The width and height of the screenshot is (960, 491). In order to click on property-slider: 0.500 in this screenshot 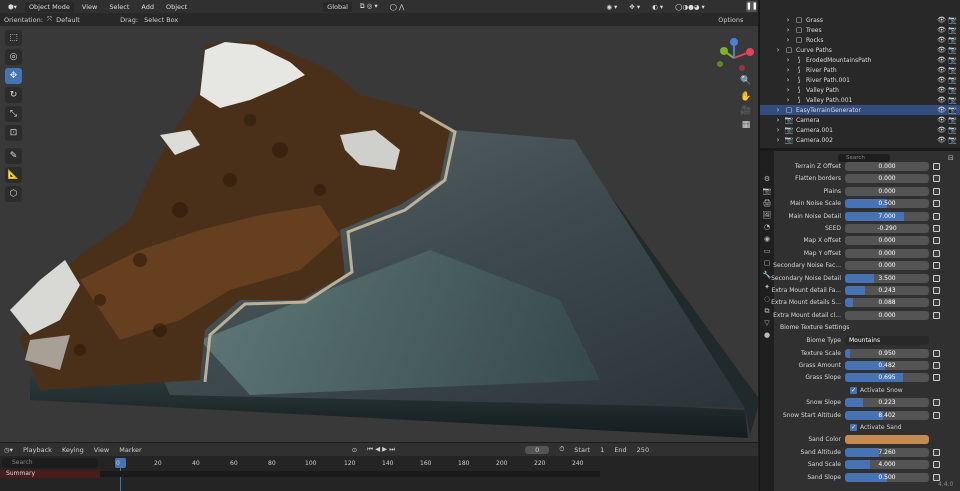, I will do `click(887, 477)`.